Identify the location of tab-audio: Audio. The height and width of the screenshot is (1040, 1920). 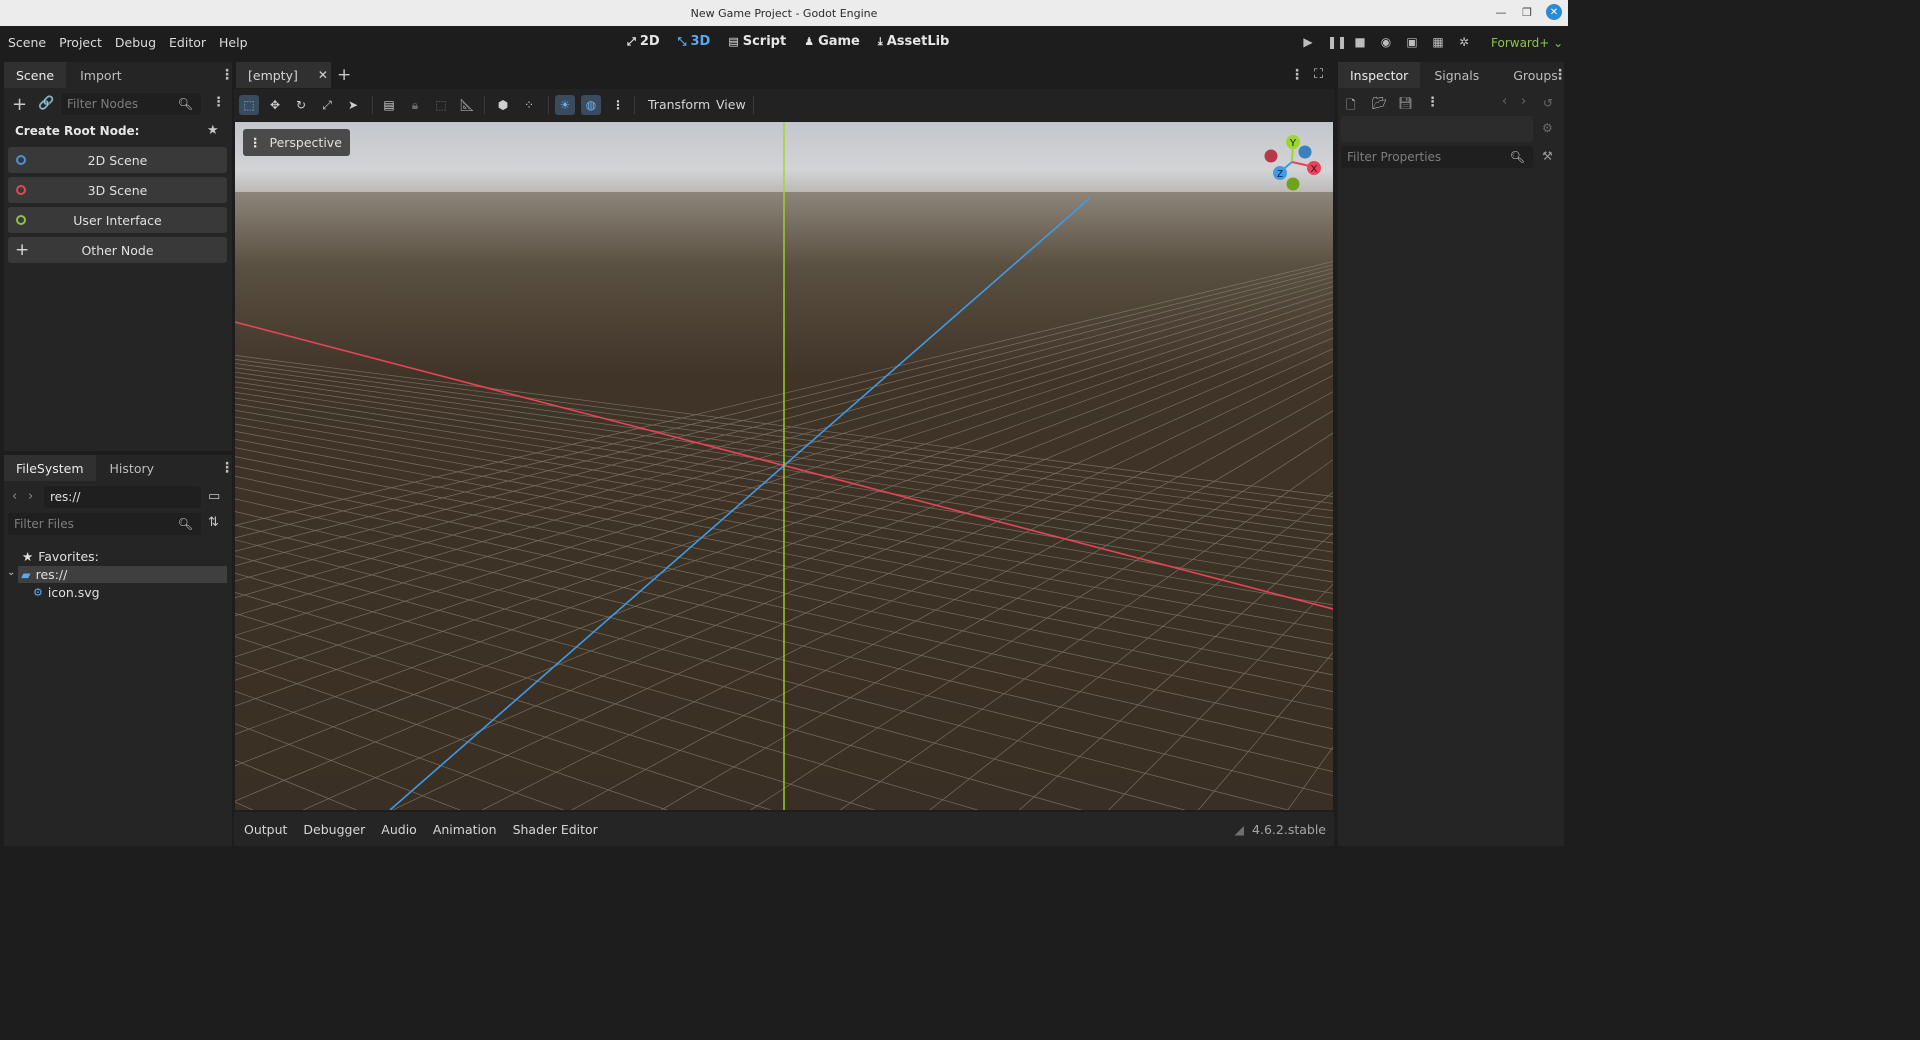
(399, 829).